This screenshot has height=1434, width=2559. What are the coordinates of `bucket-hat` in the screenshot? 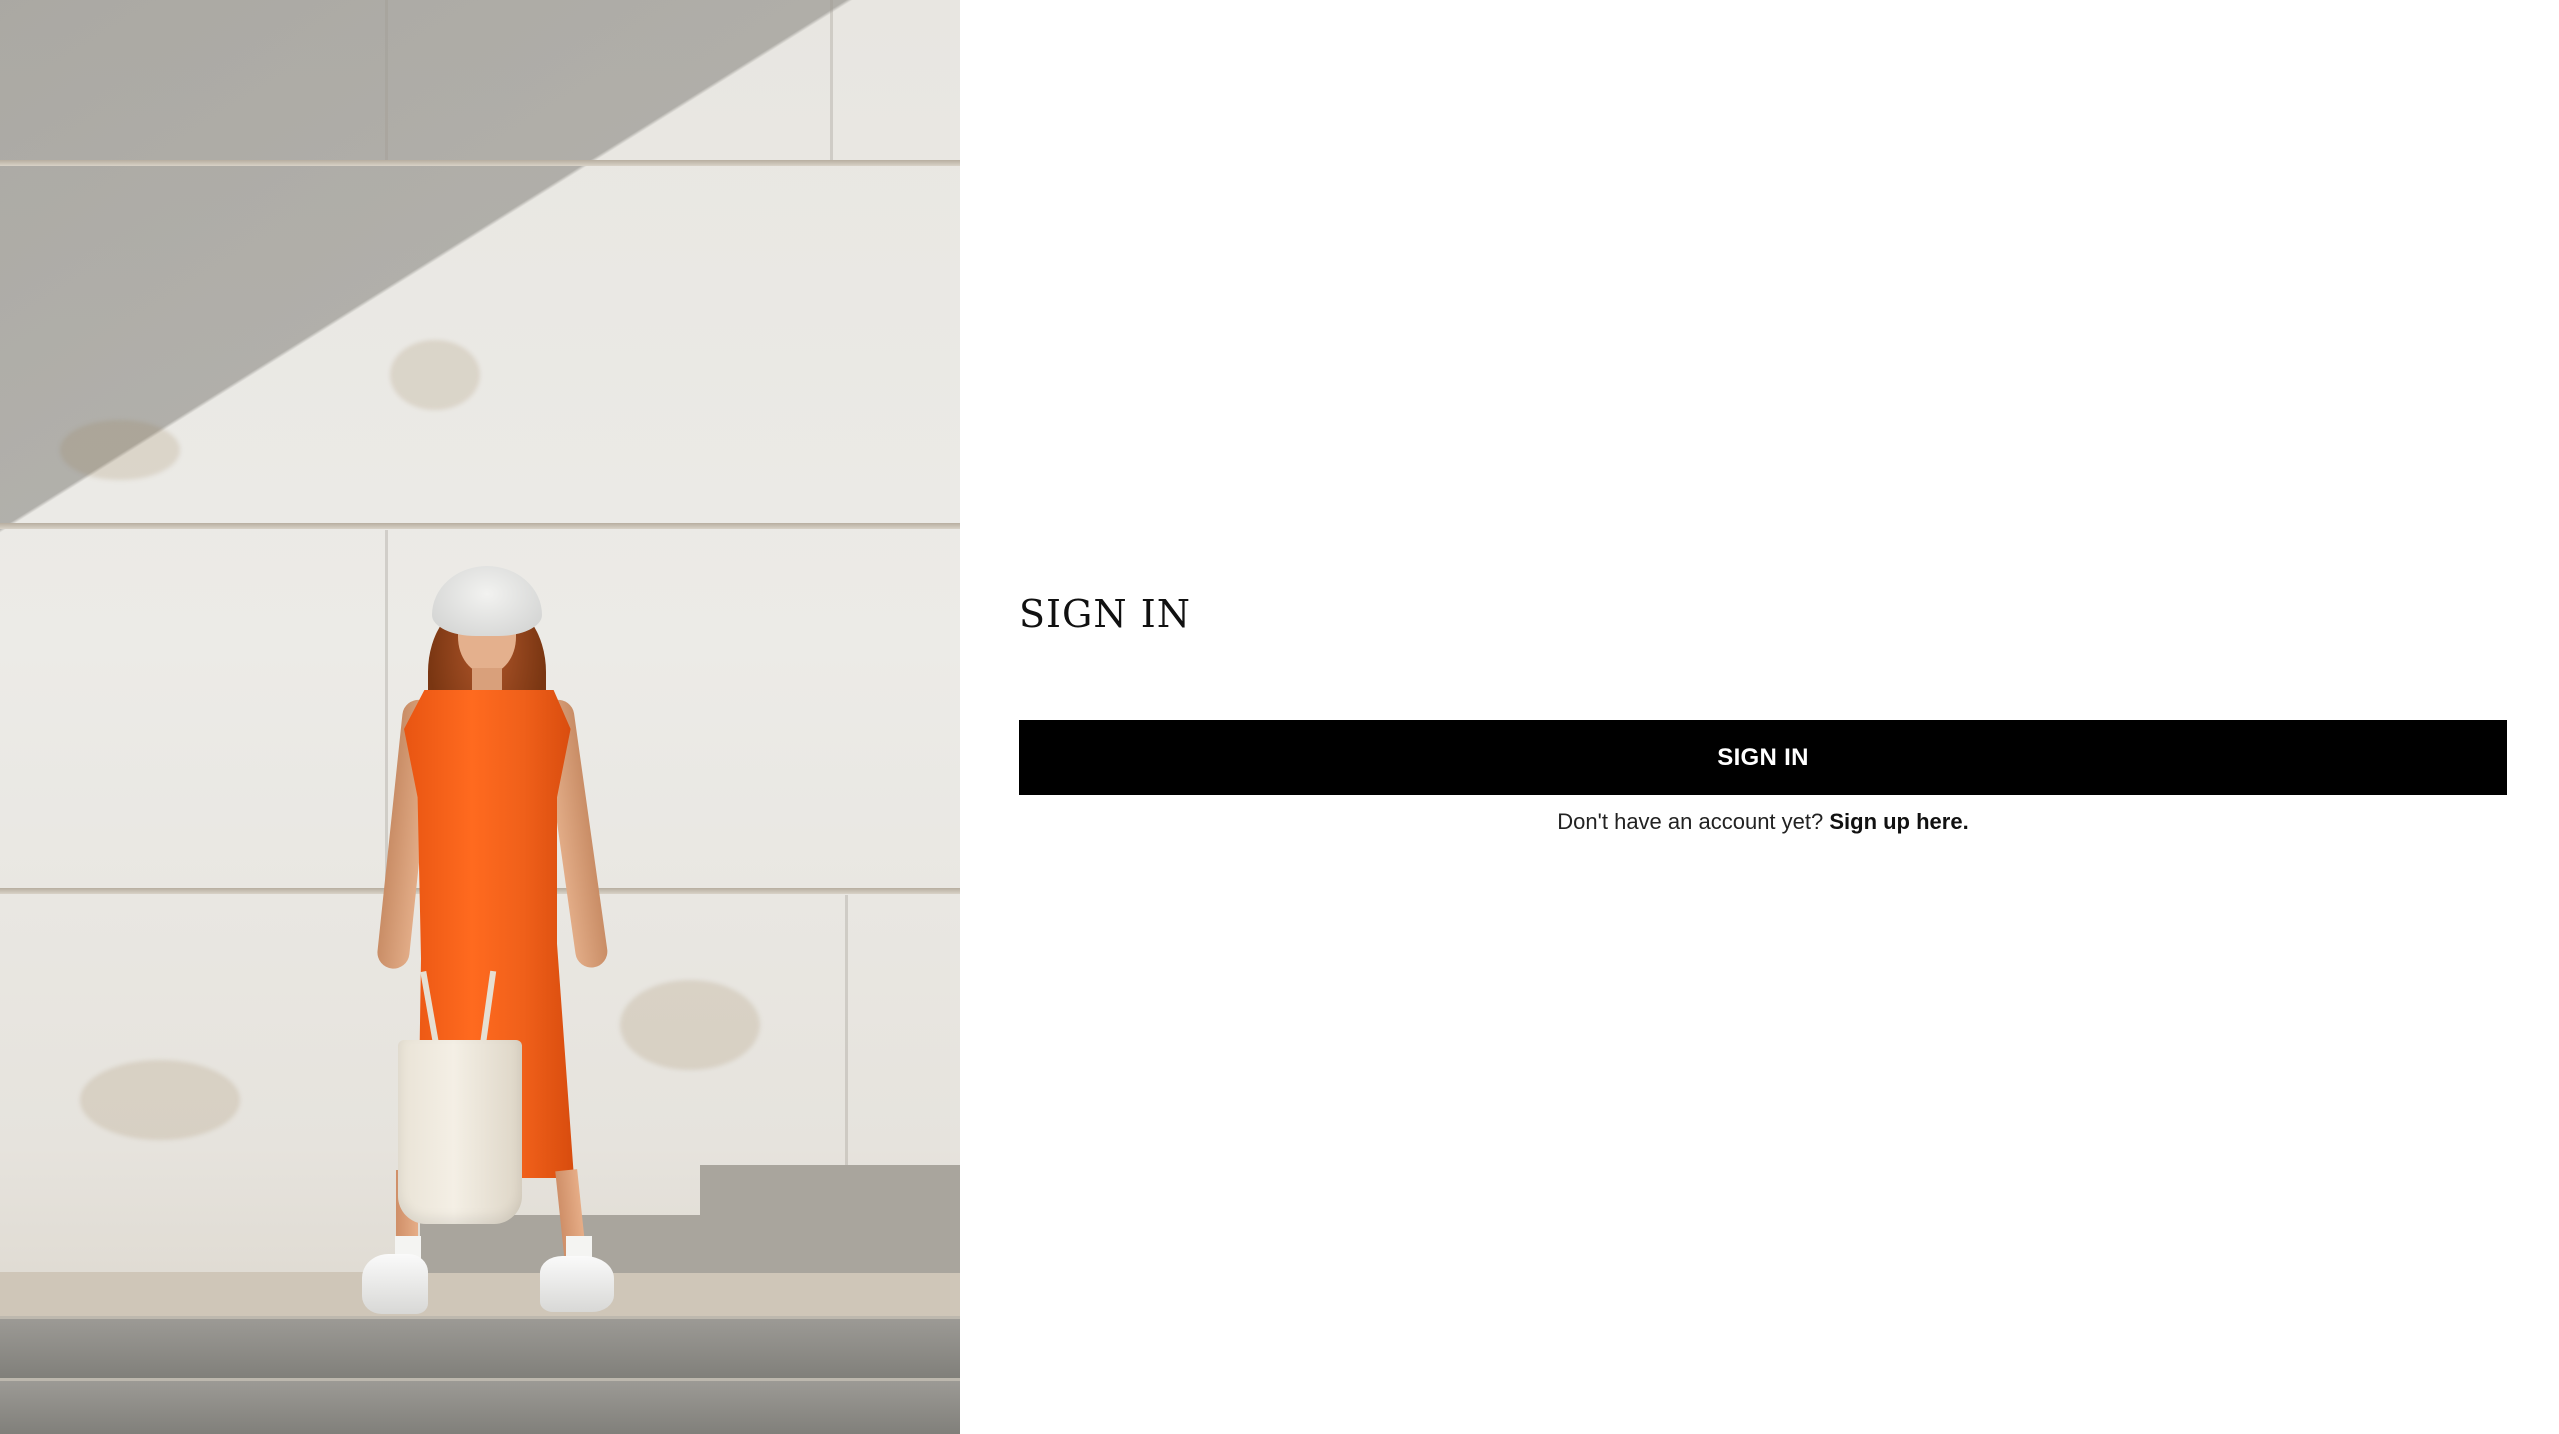 It's located at (487, 601).